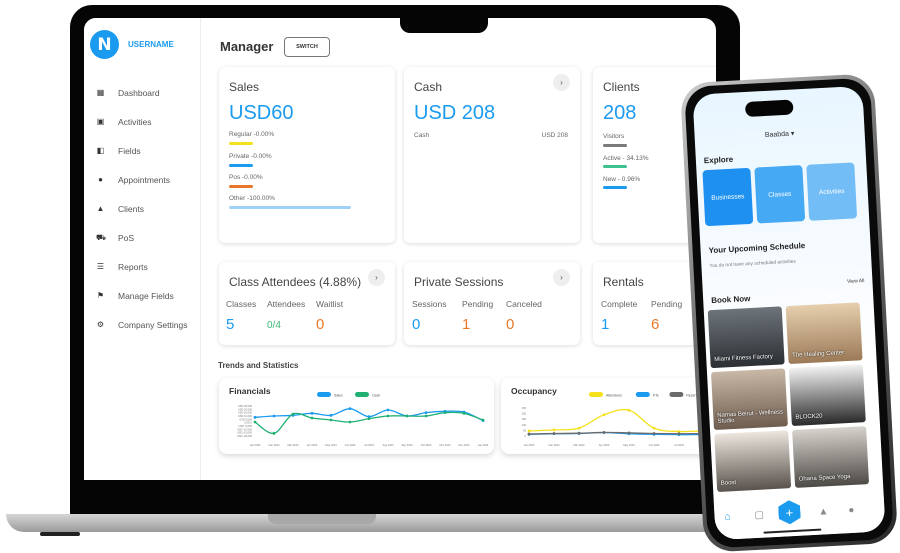 The image size is (900, 553). I want to click on venue-card: Ohana Space Yoga, so click(831, 457).